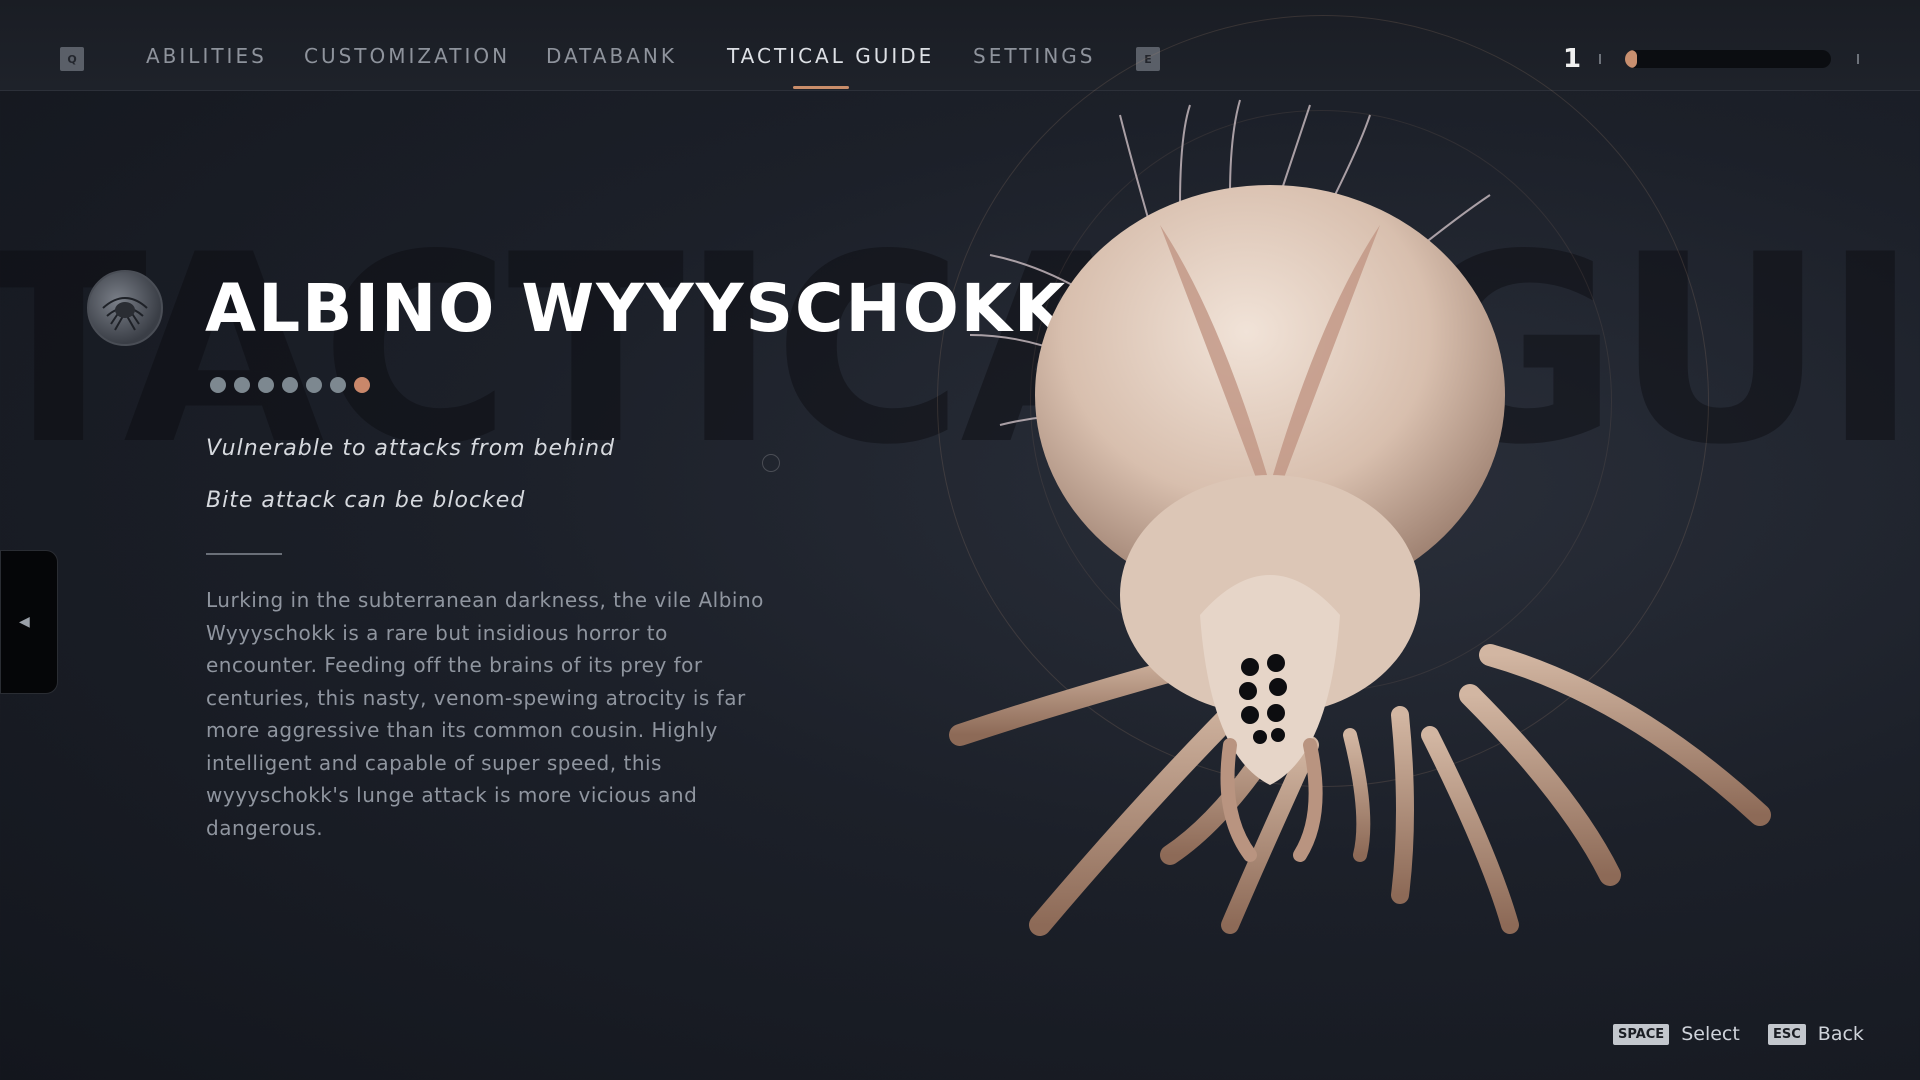 Image resolution: width=1920 pixels, height=1080 pixels. I want to click on tactical-hint-2: Bite attack can be blocked, so click(366, 500).